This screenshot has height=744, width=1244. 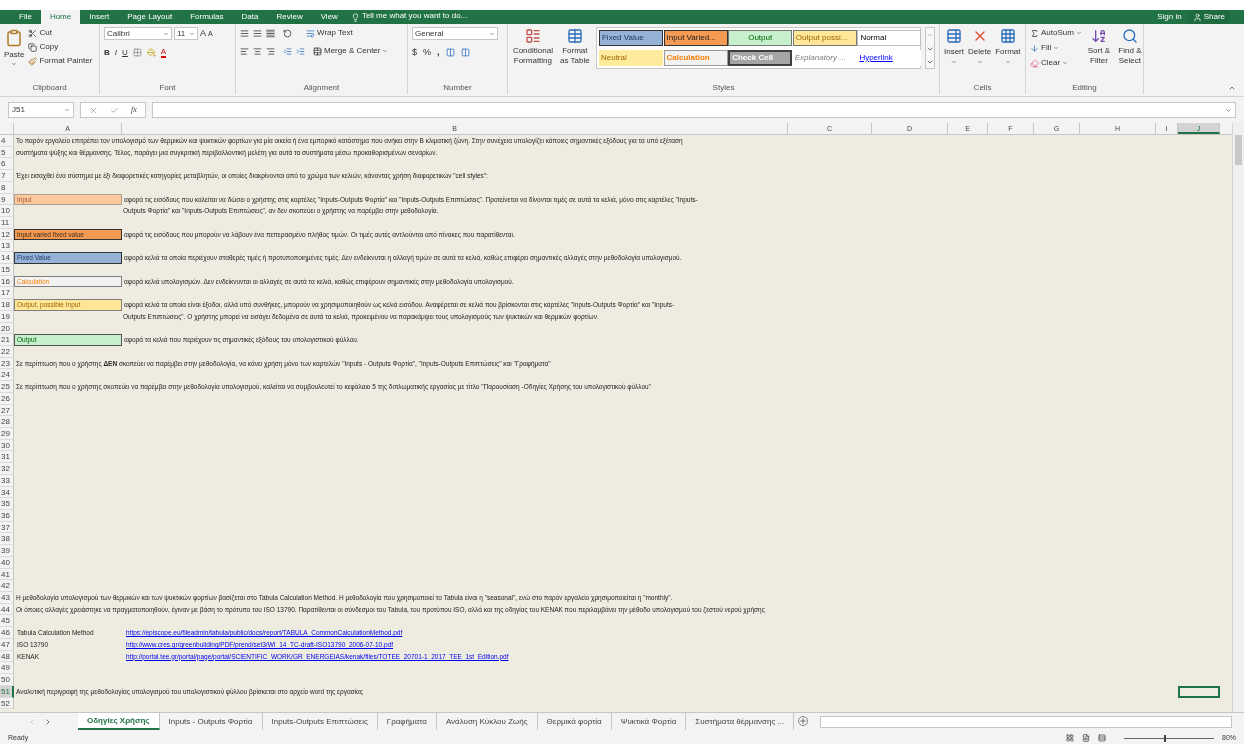 What do you see at coordinates (107, 52) in the screenshot?
I see `bold-button: B` at bounding box center [107, 52].